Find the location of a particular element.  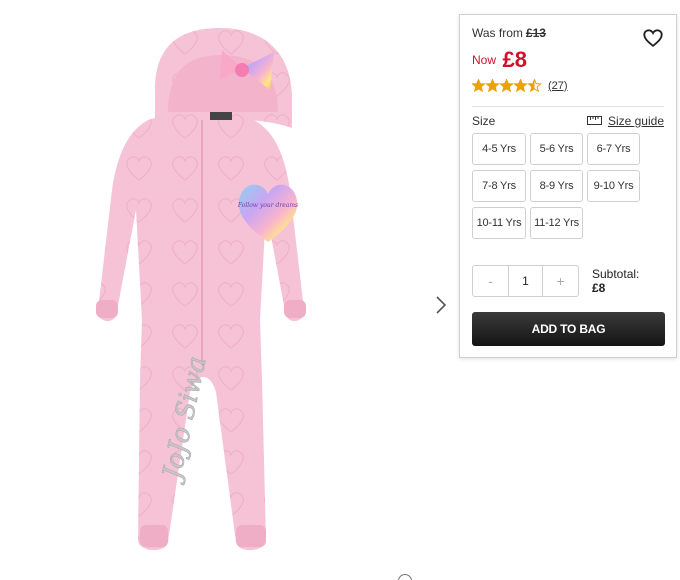

size-option-10-11: 10-11 Yrs is located at coordinates (499, 223).